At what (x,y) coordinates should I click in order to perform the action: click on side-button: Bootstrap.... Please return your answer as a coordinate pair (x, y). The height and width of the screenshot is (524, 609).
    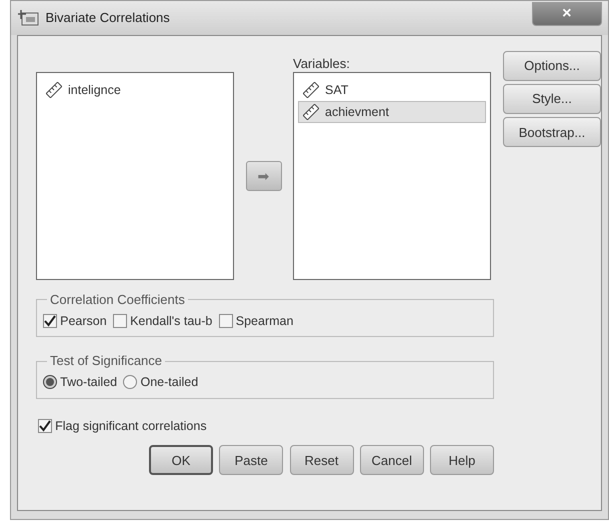
    Looking at the image, I should click on (552, 132).